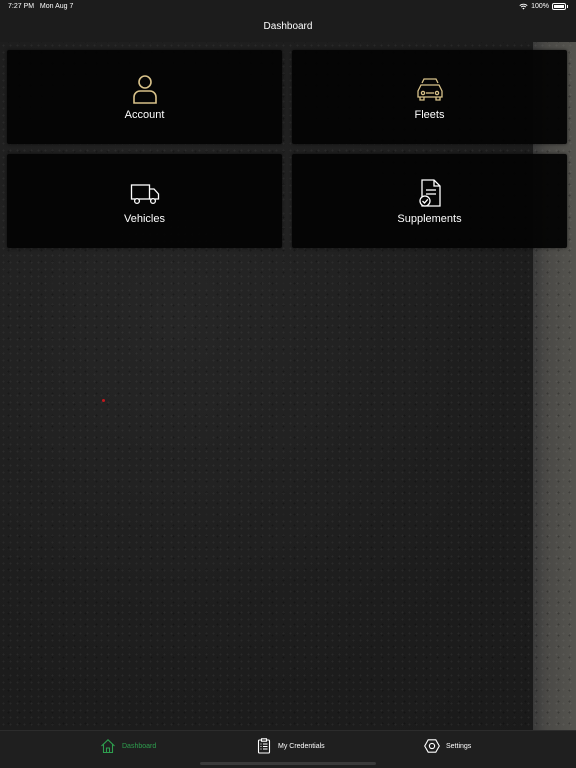 This screenshot has width=576, height=768. I want to click on supplements-tile: Supplements, so click(429, 201).